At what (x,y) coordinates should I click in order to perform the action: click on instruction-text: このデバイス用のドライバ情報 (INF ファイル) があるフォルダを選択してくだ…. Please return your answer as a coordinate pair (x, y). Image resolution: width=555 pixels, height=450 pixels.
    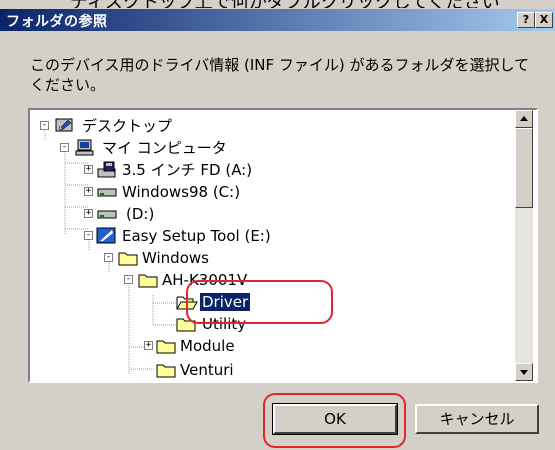
    Looking at the image, I should click on (280, 75).